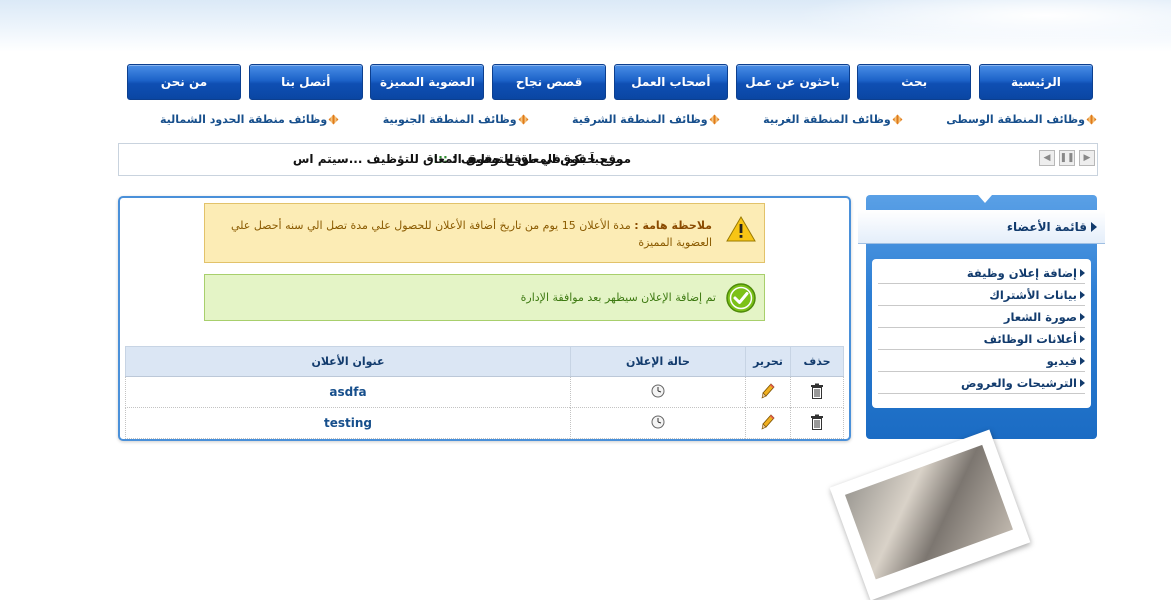 The height and width of the screenshot is (600, 1171). I want to click on col-delete-header: حذف, so click(817, 361).